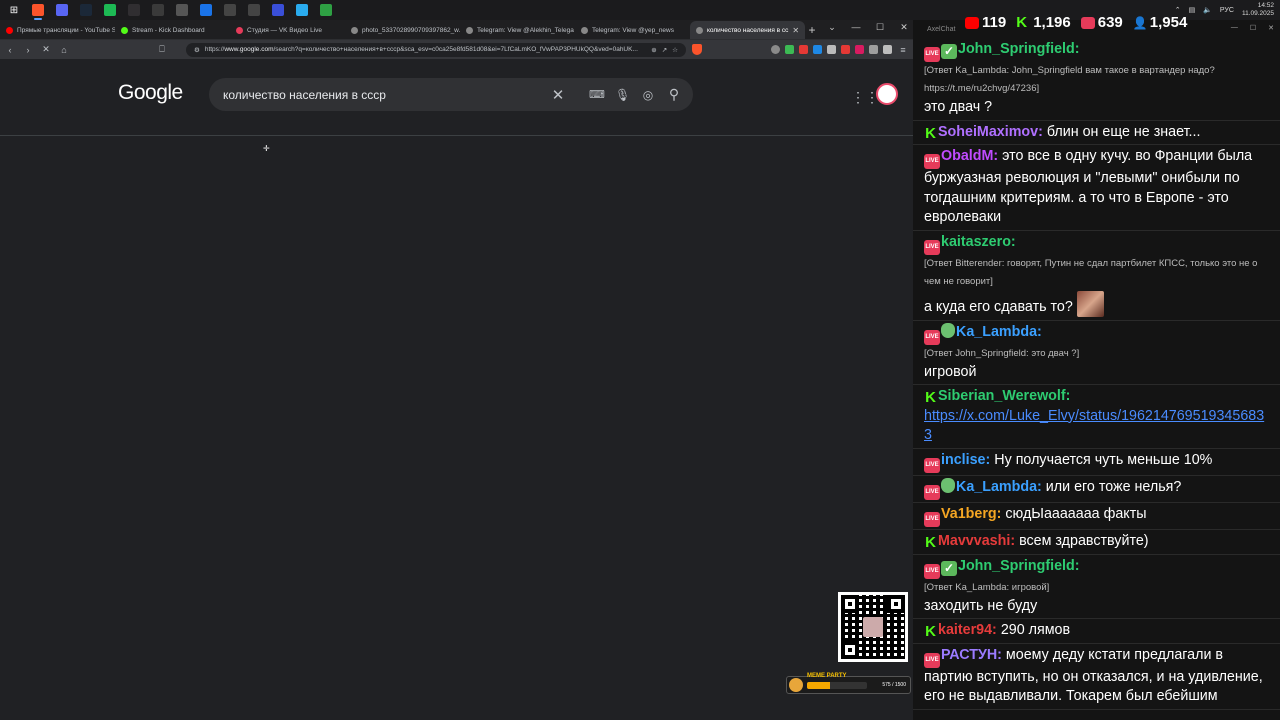 The height and width of the screenshot is (720, 1280). I want to click on browser-tab: Telegram: View @Alekhin_Telega, so click(517, 30).